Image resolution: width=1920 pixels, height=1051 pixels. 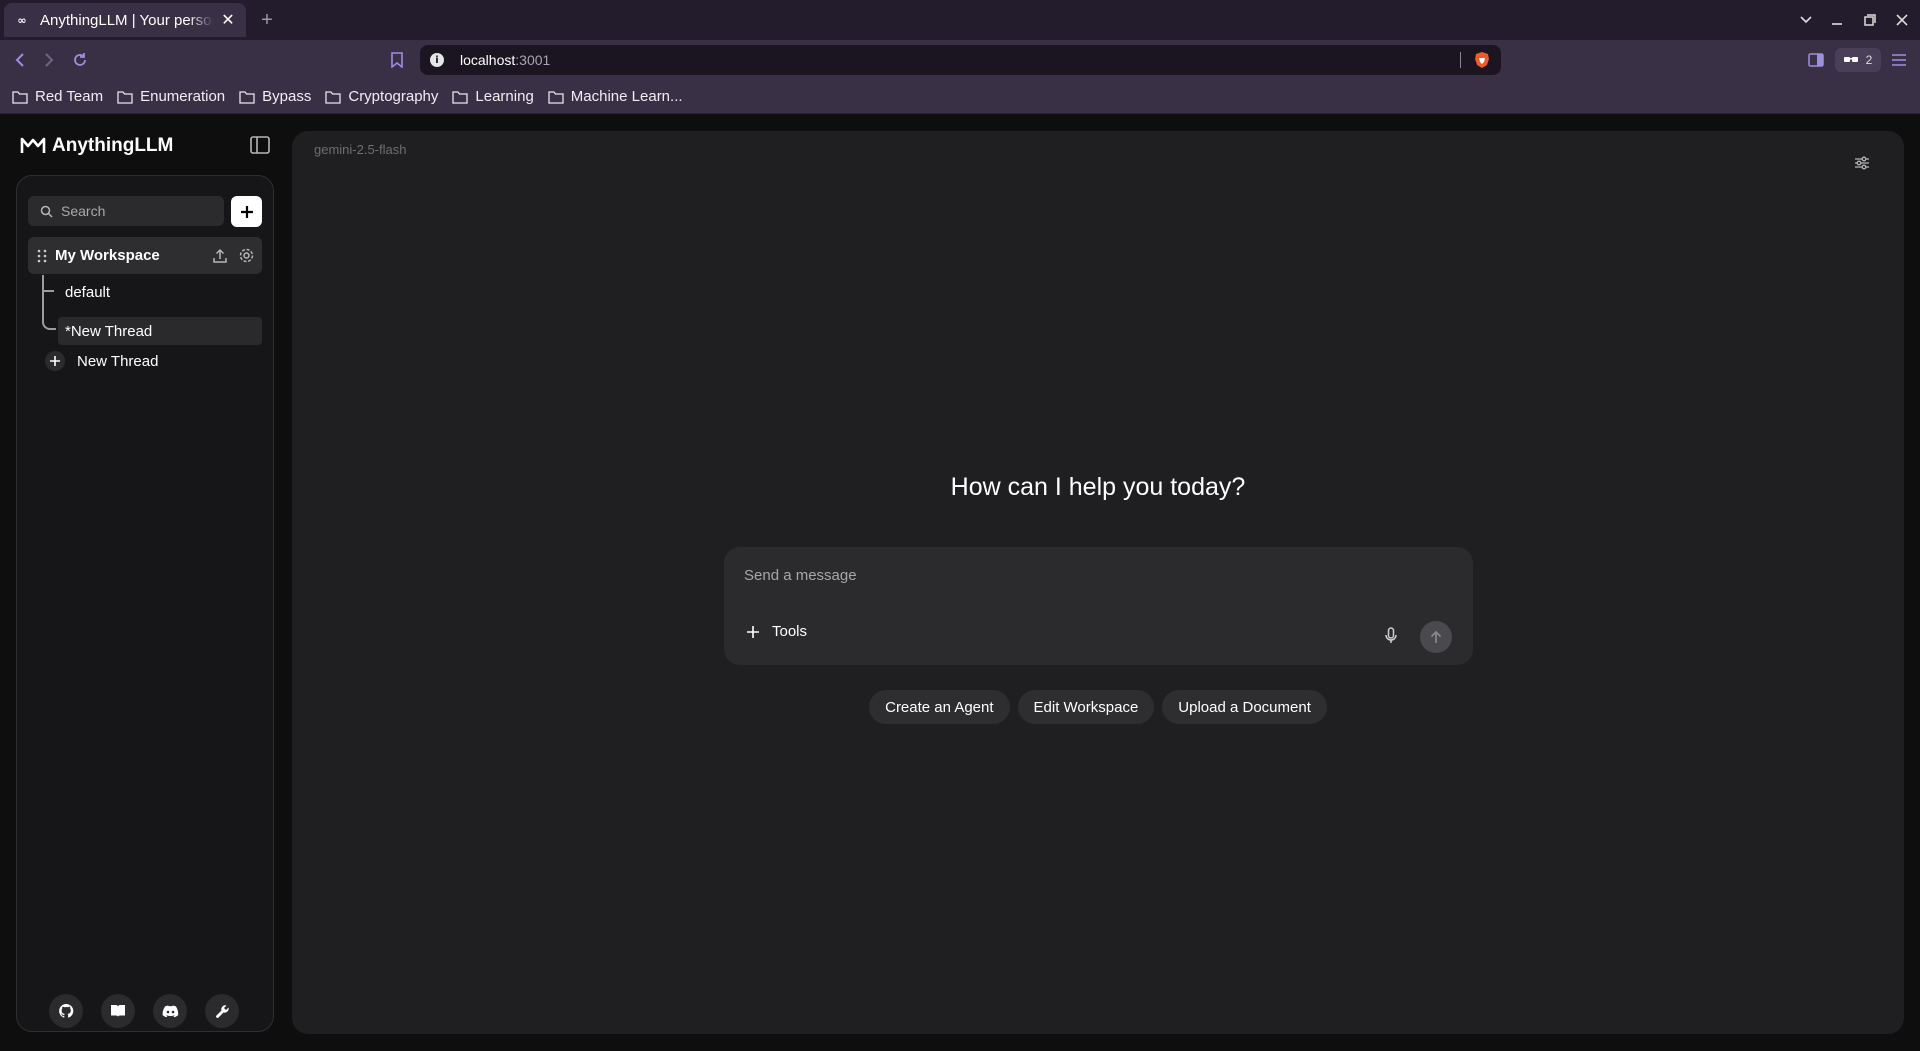 I want to click on restore-icon, so click(x=1870, y=20).